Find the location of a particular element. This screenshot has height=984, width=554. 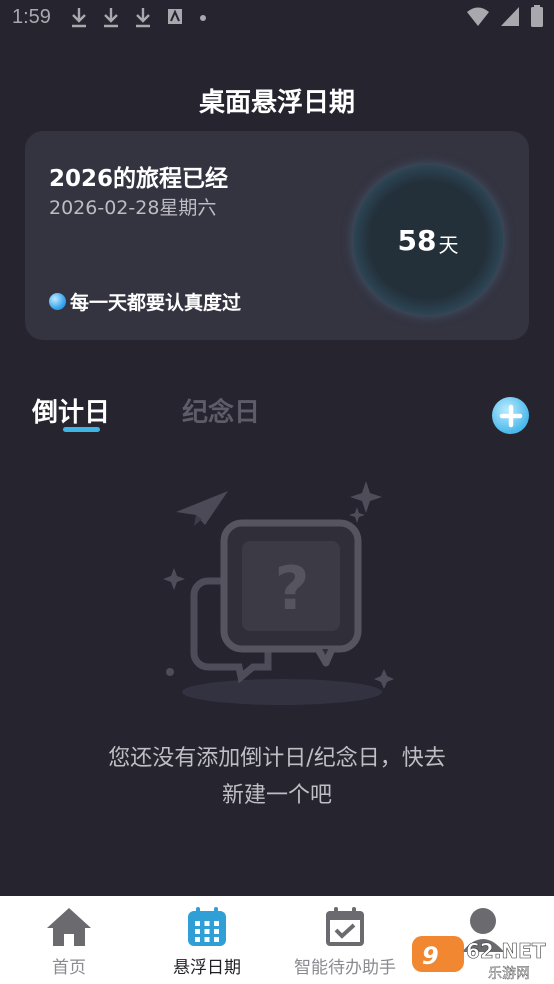

nav-item-floating-date: 悬浮日期 is located at coordinates (207, 940).